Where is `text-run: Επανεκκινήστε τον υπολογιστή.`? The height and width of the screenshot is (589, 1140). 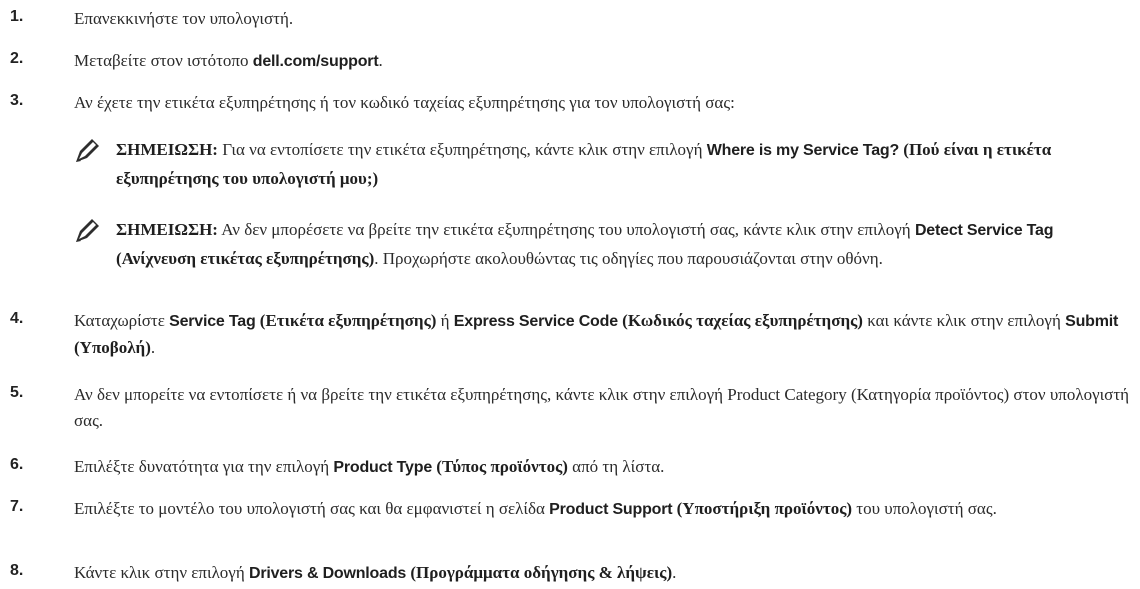 text-run: Επανεκκινήστε τον υπολογιστή. is located at coordinates (184, 18).